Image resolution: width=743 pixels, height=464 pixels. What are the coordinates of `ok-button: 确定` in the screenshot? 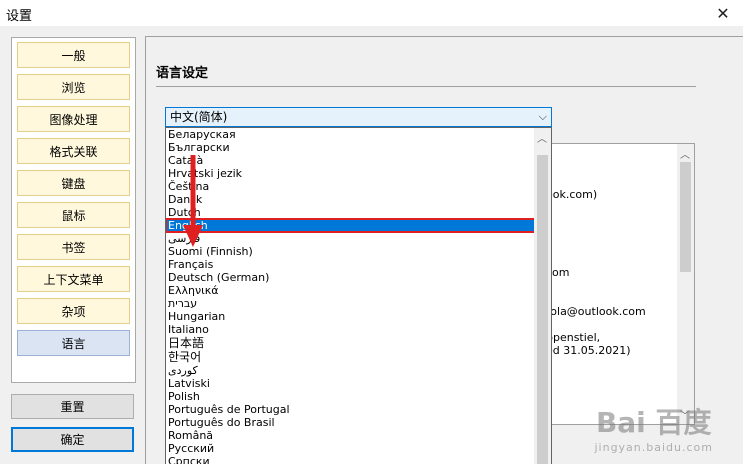 It's located at (72, 439).